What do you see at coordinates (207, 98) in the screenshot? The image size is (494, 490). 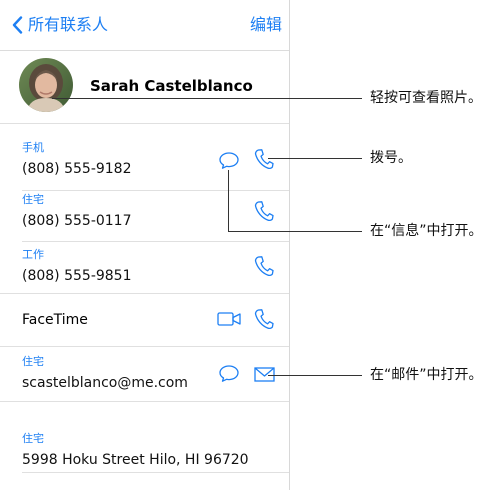 I see `callout-line-photo` at bounding box center [207, 98].